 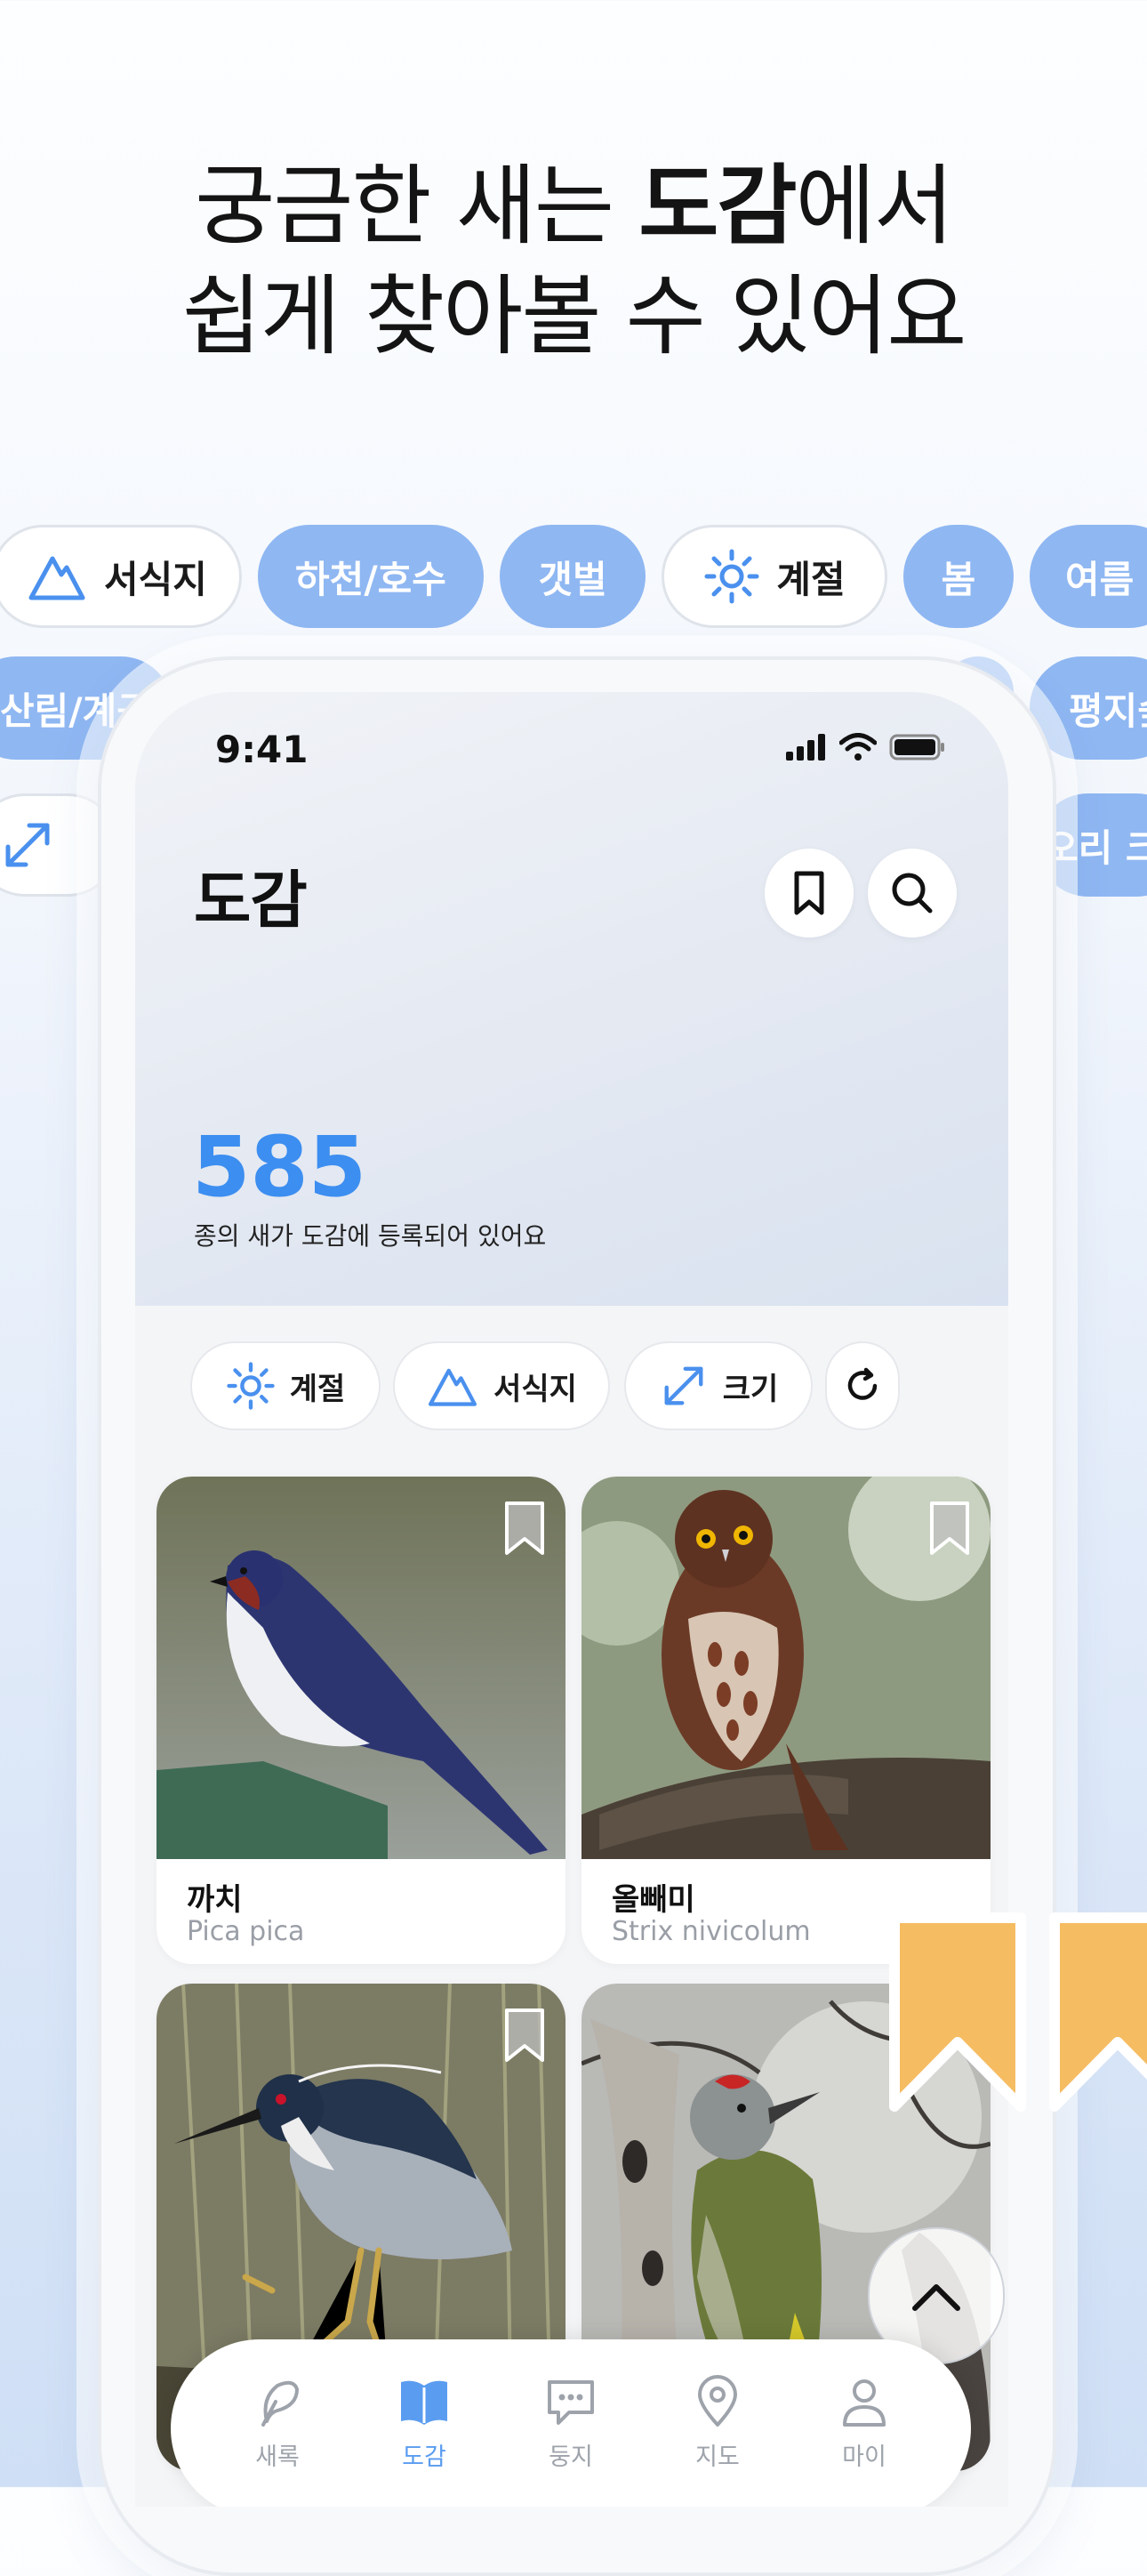 What do you see at coordinates (155, 579) in the screenshot?
I see `chip-label: 서식지` at bounding box center [155, 579].